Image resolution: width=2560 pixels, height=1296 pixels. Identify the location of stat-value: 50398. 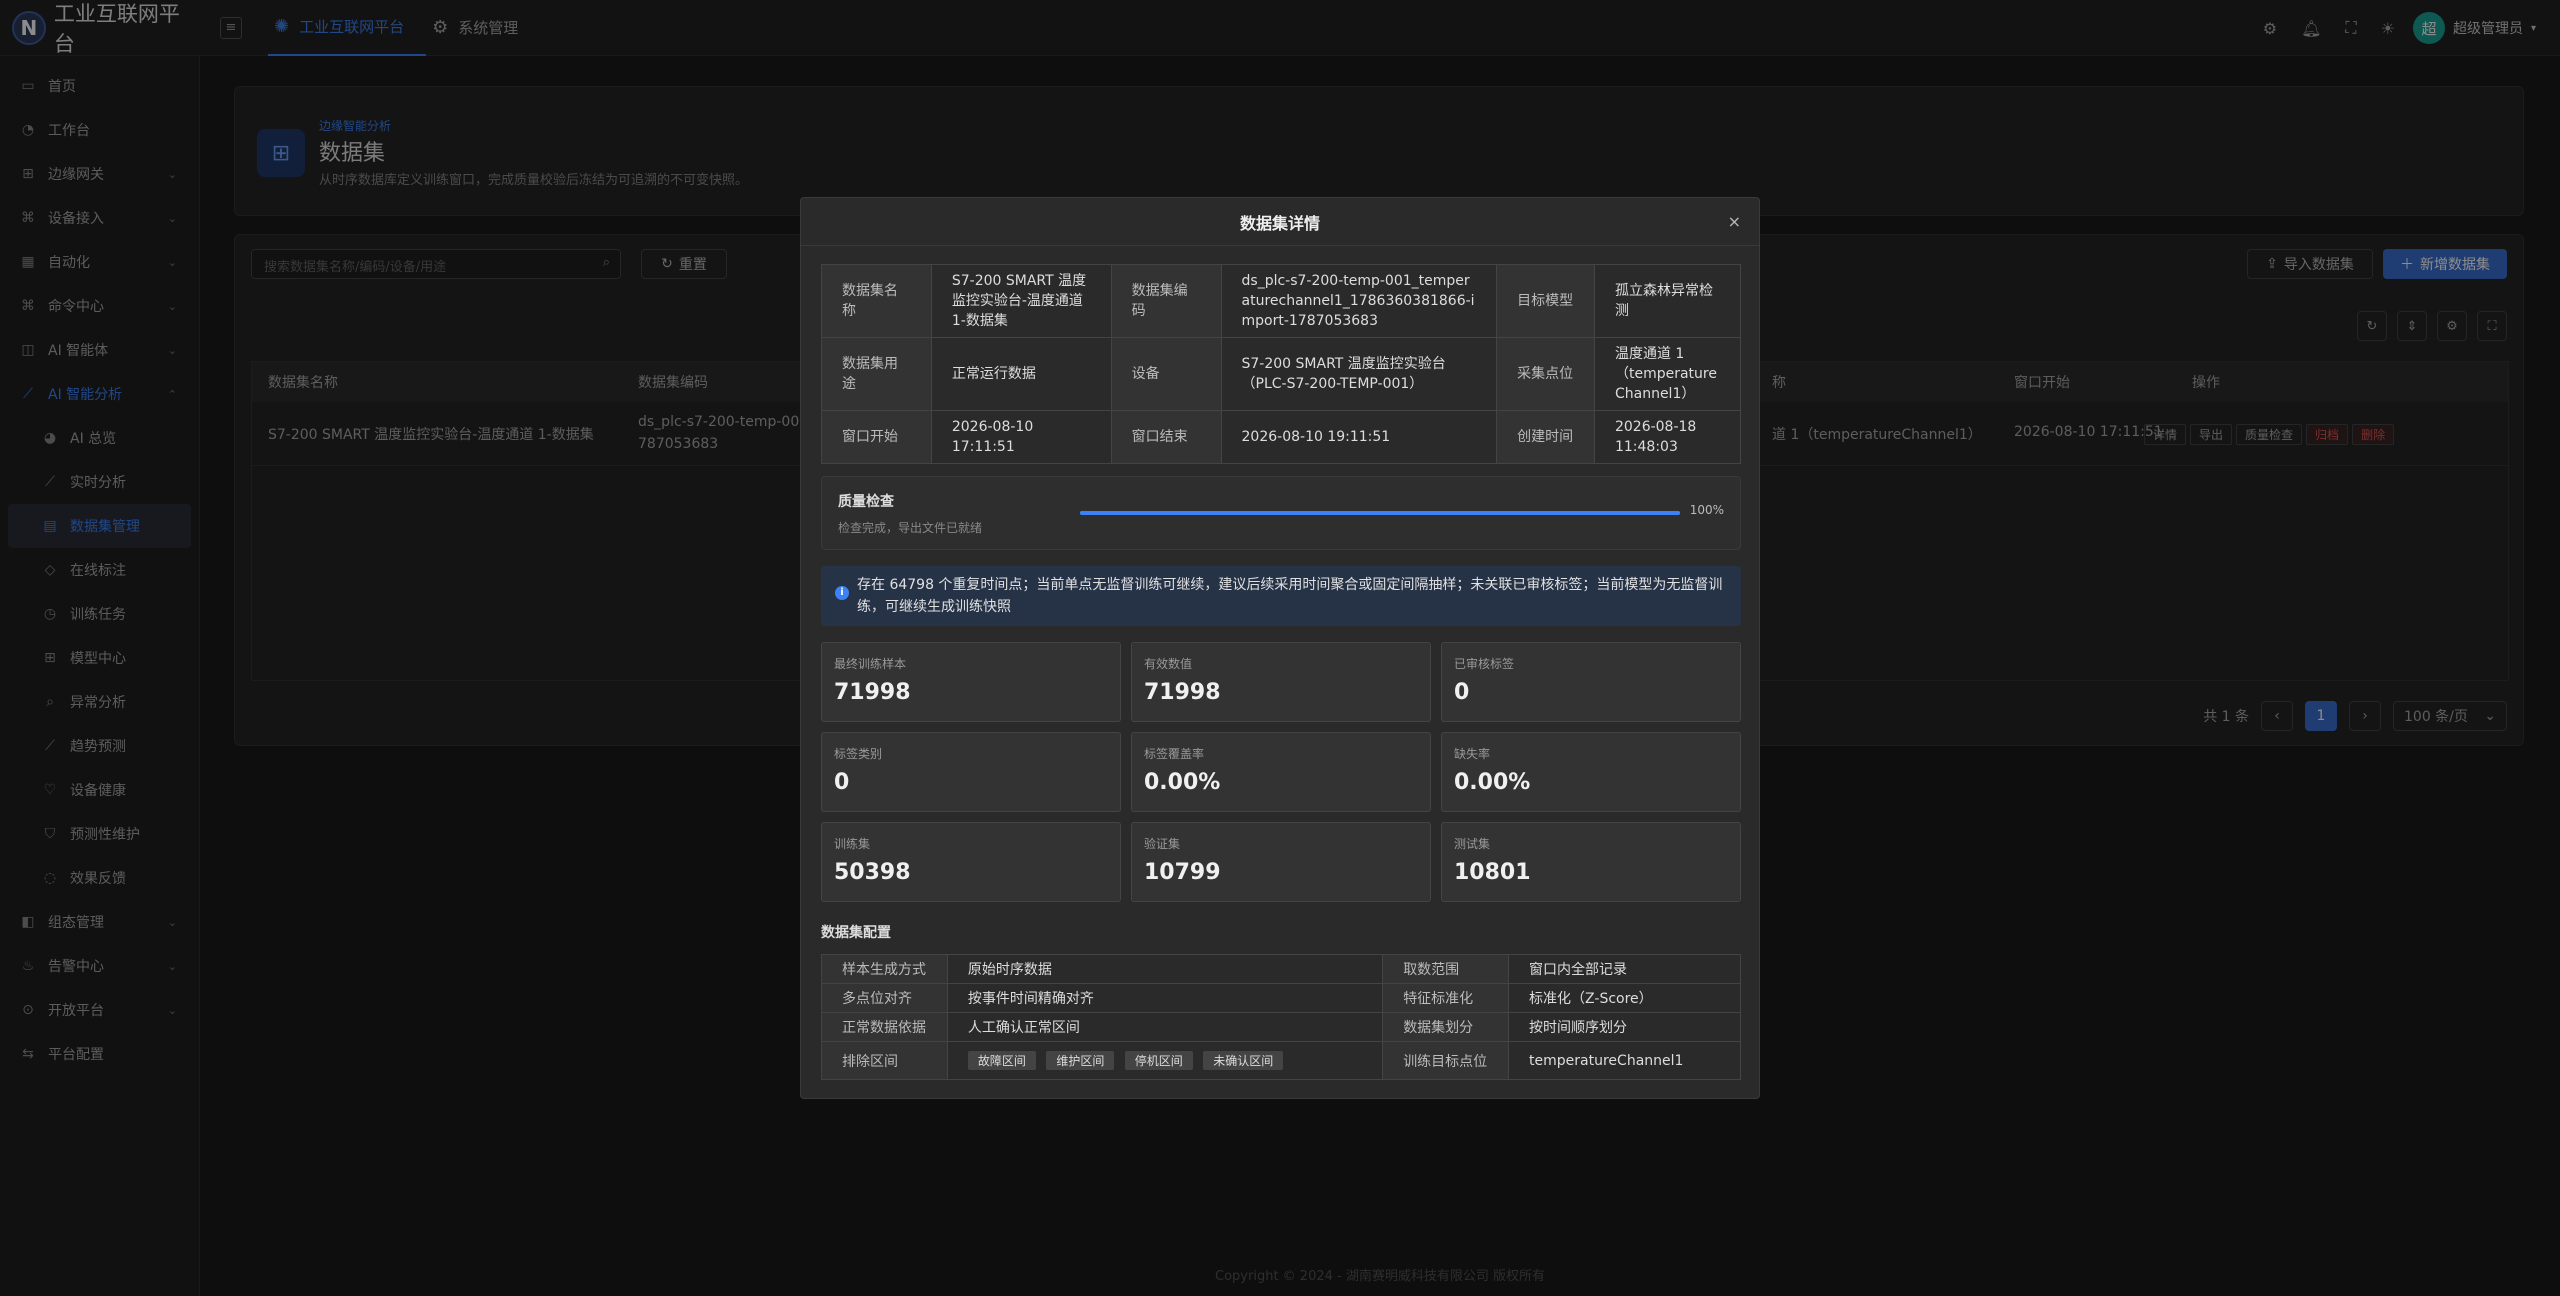
(872, 872).